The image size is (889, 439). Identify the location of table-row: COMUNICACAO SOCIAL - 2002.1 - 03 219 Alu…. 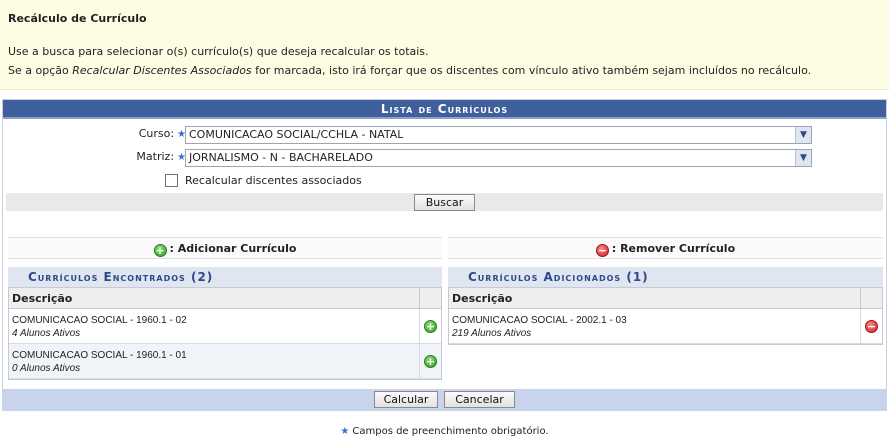
(665, 326).